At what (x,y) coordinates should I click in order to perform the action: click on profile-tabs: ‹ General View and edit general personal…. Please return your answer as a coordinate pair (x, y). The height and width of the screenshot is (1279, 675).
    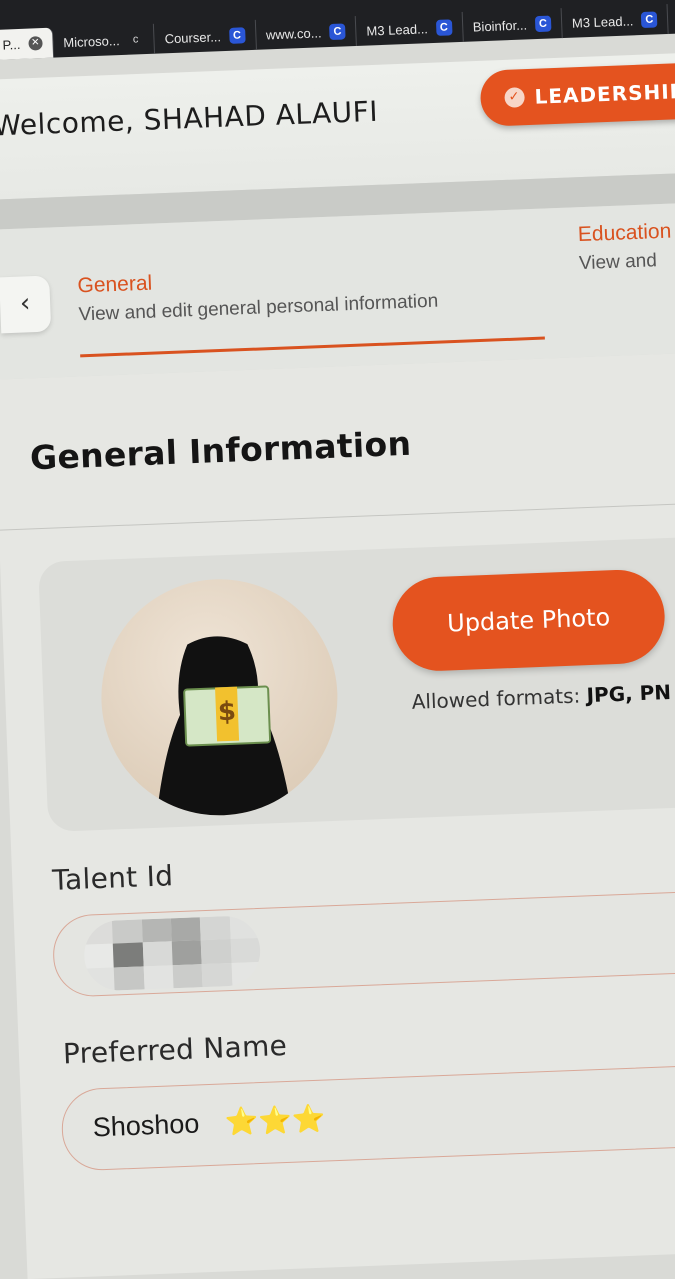
    Looking at the image, I should click on (337, 290).